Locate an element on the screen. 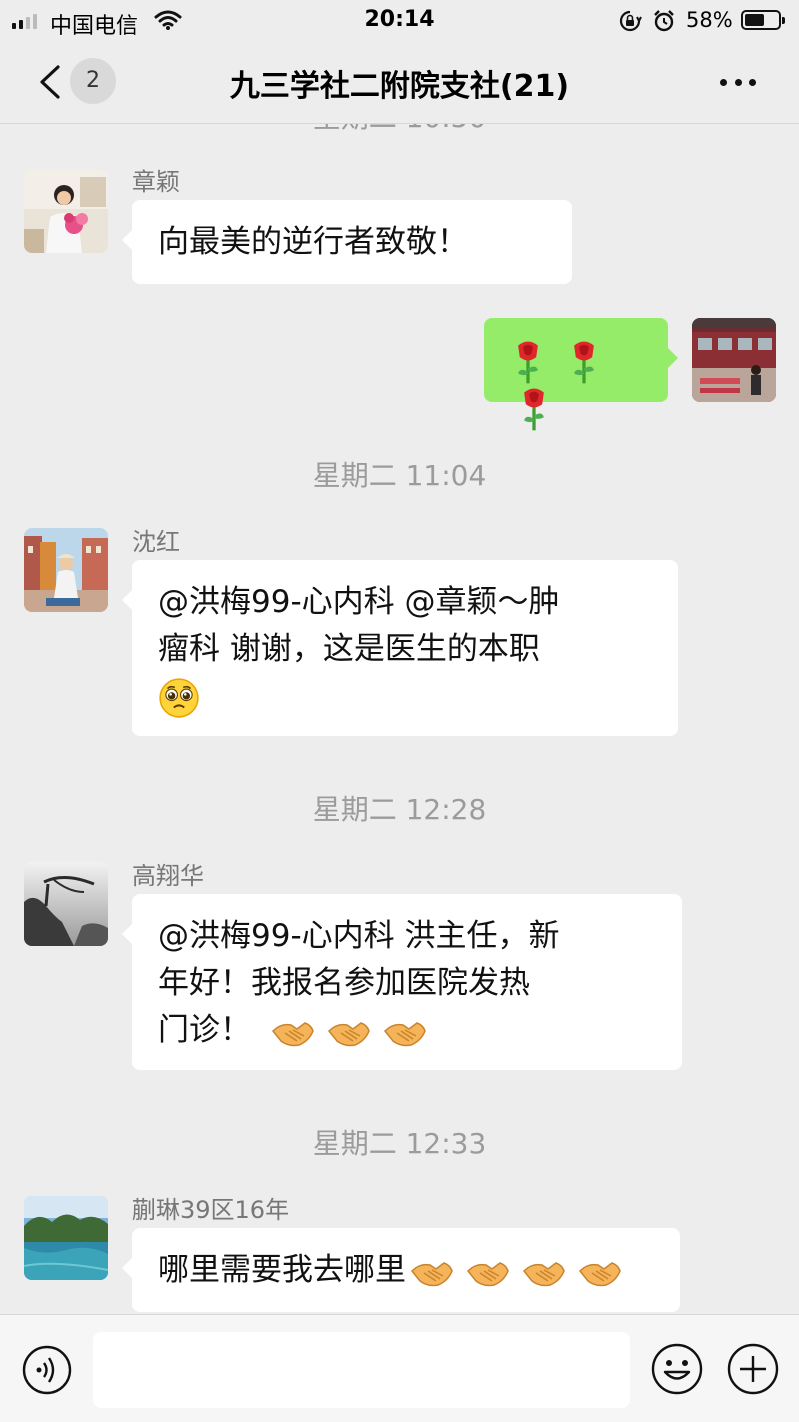 The image size is (799, 1422). avatar-zhangying is located at coordinates (66, 211).